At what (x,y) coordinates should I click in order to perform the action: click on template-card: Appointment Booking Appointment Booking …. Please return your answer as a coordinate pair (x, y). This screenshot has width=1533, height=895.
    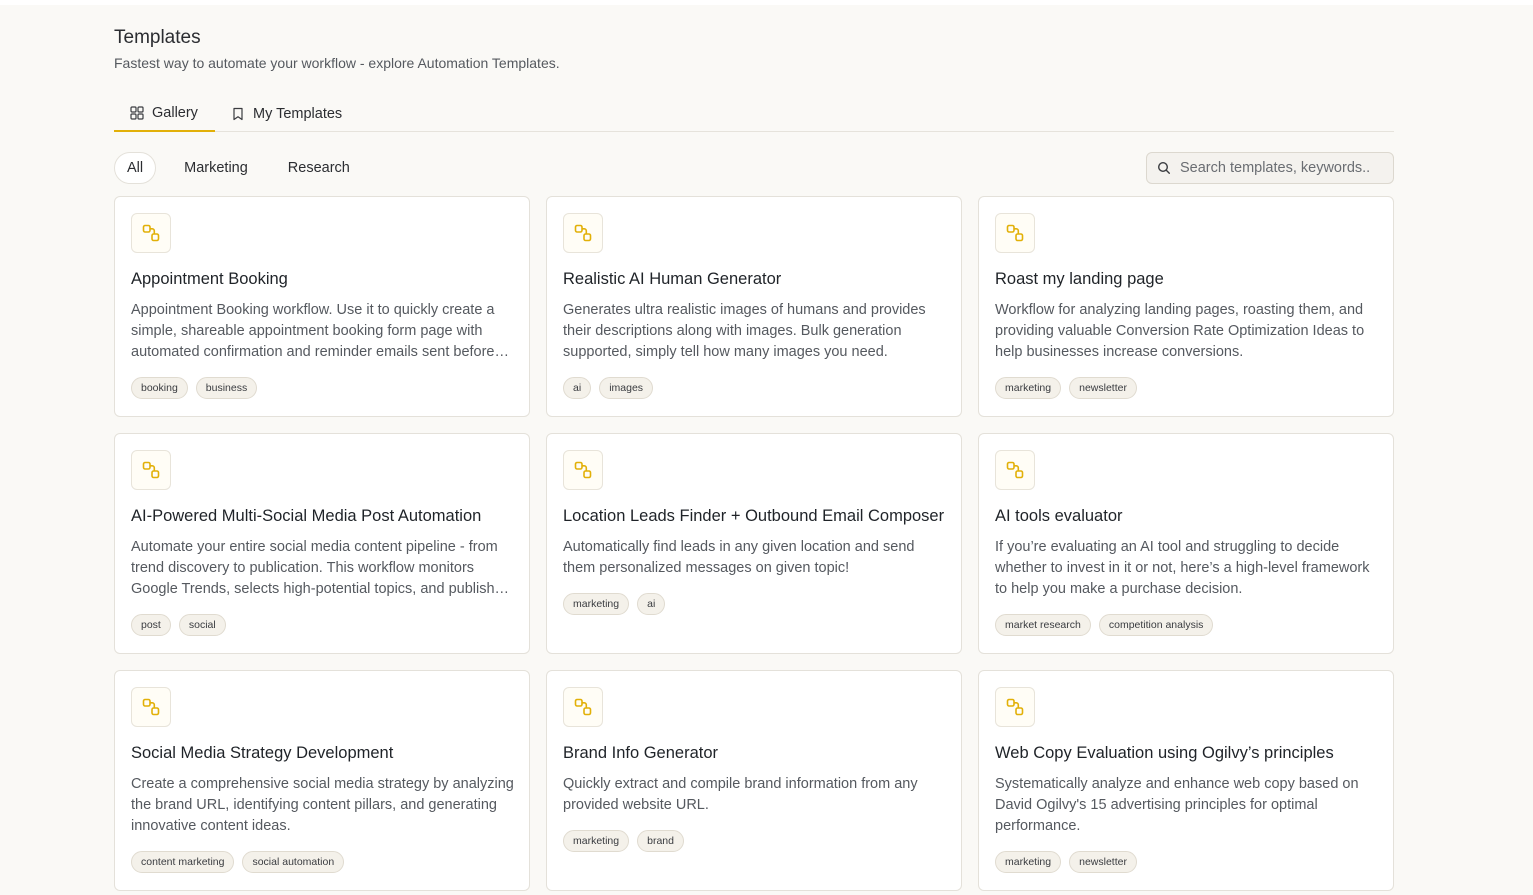
    Looking at the image, I should click on (322, 306).